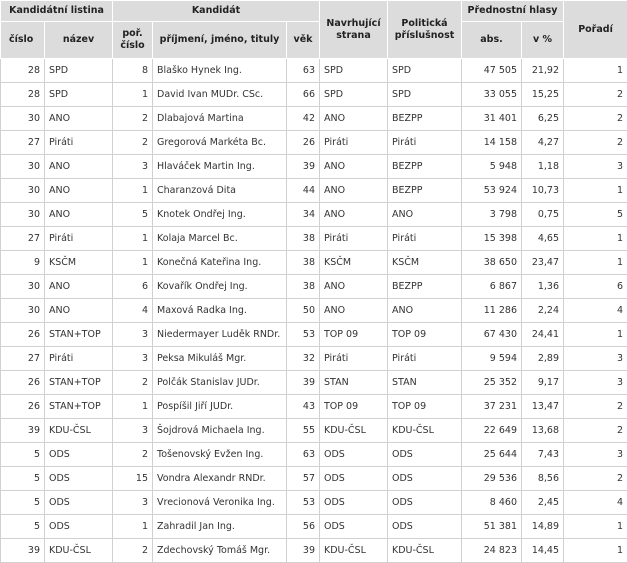 The height and width of the screenshot is (563, 627). I want to click on cell-vek: 55, so click(303, 430).